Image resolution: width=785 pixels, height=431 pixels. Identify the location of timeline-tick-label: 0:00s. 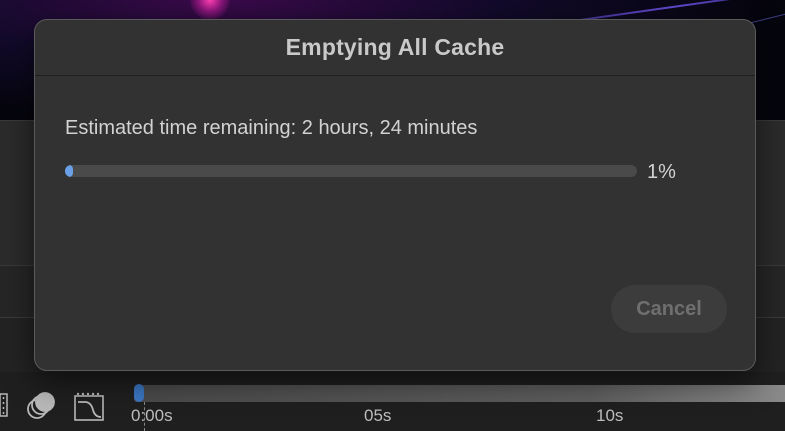
(152, 415).